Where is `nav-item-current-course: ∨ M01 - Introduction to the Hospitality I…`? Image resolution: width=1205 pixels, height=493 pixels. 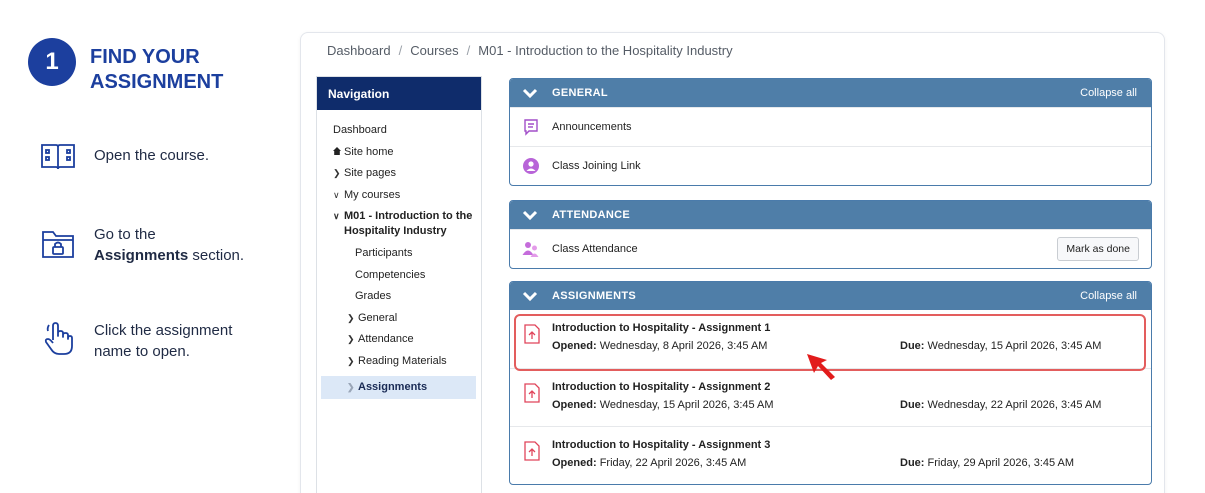
nav-item-current-course: ∨ M01 - Introduction to the Hospitality I… is located at coordinates (399, 224).